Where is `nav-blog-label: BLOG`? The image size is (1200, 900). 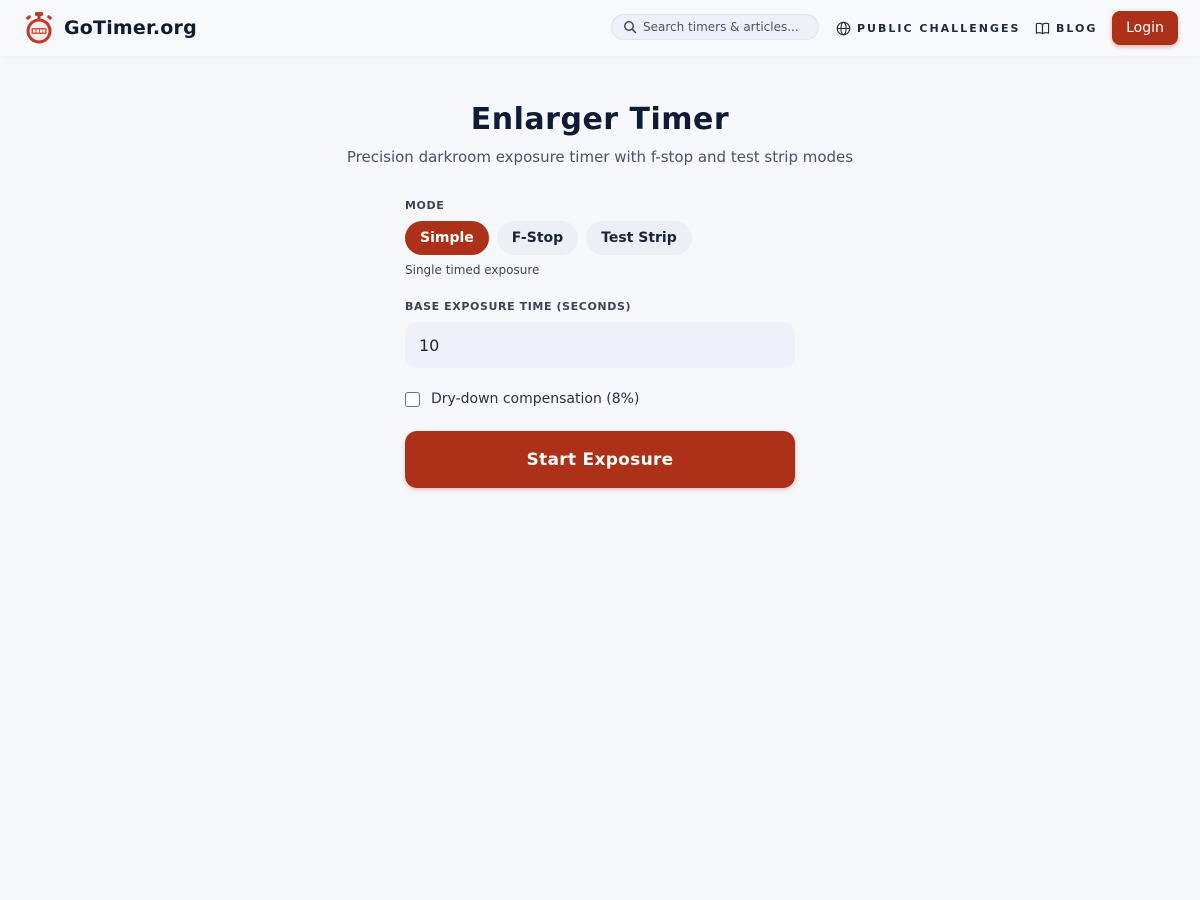
nav-blog-label: BLOG is located at coordinates (1077, 28).